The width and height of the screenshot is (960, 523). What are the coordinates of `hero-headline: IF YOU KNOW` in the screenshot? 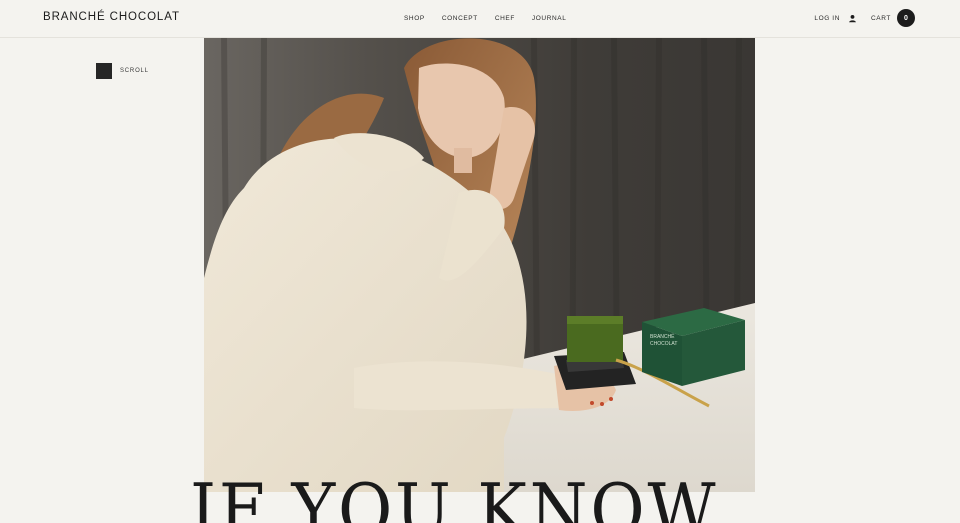 It's located at (454, 495).